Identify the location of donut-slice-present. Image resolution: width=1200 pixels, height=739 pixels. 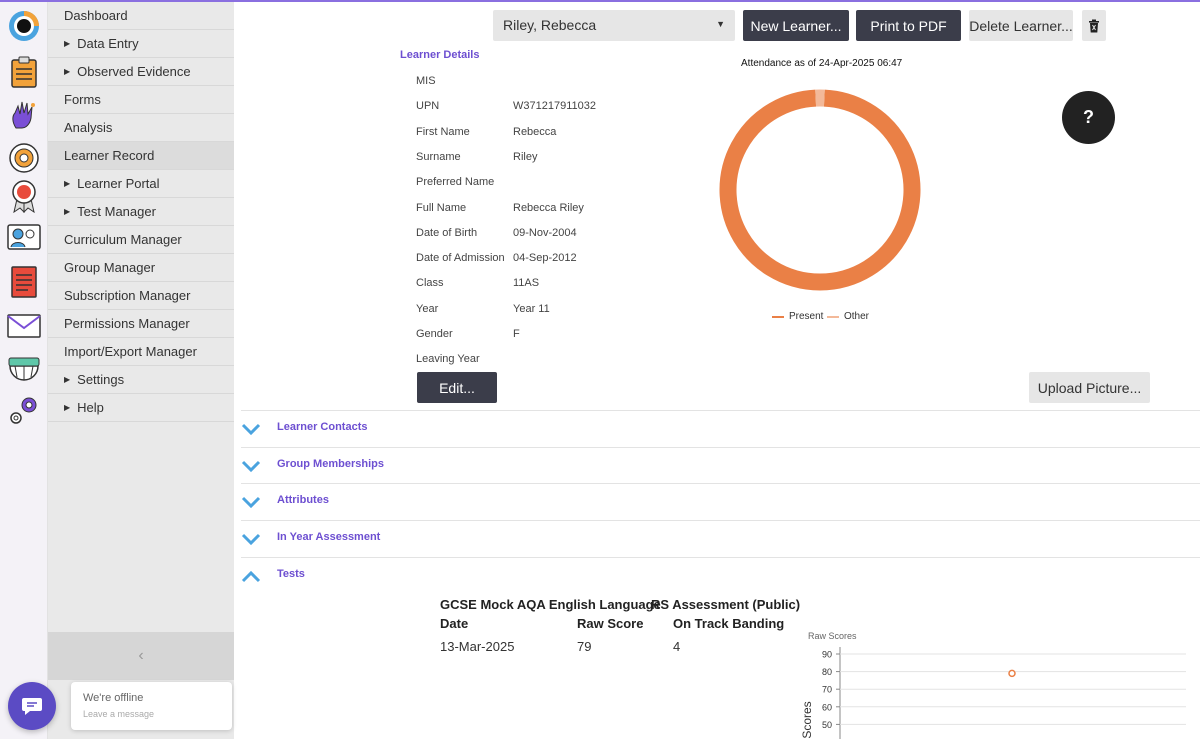
(820, 190).